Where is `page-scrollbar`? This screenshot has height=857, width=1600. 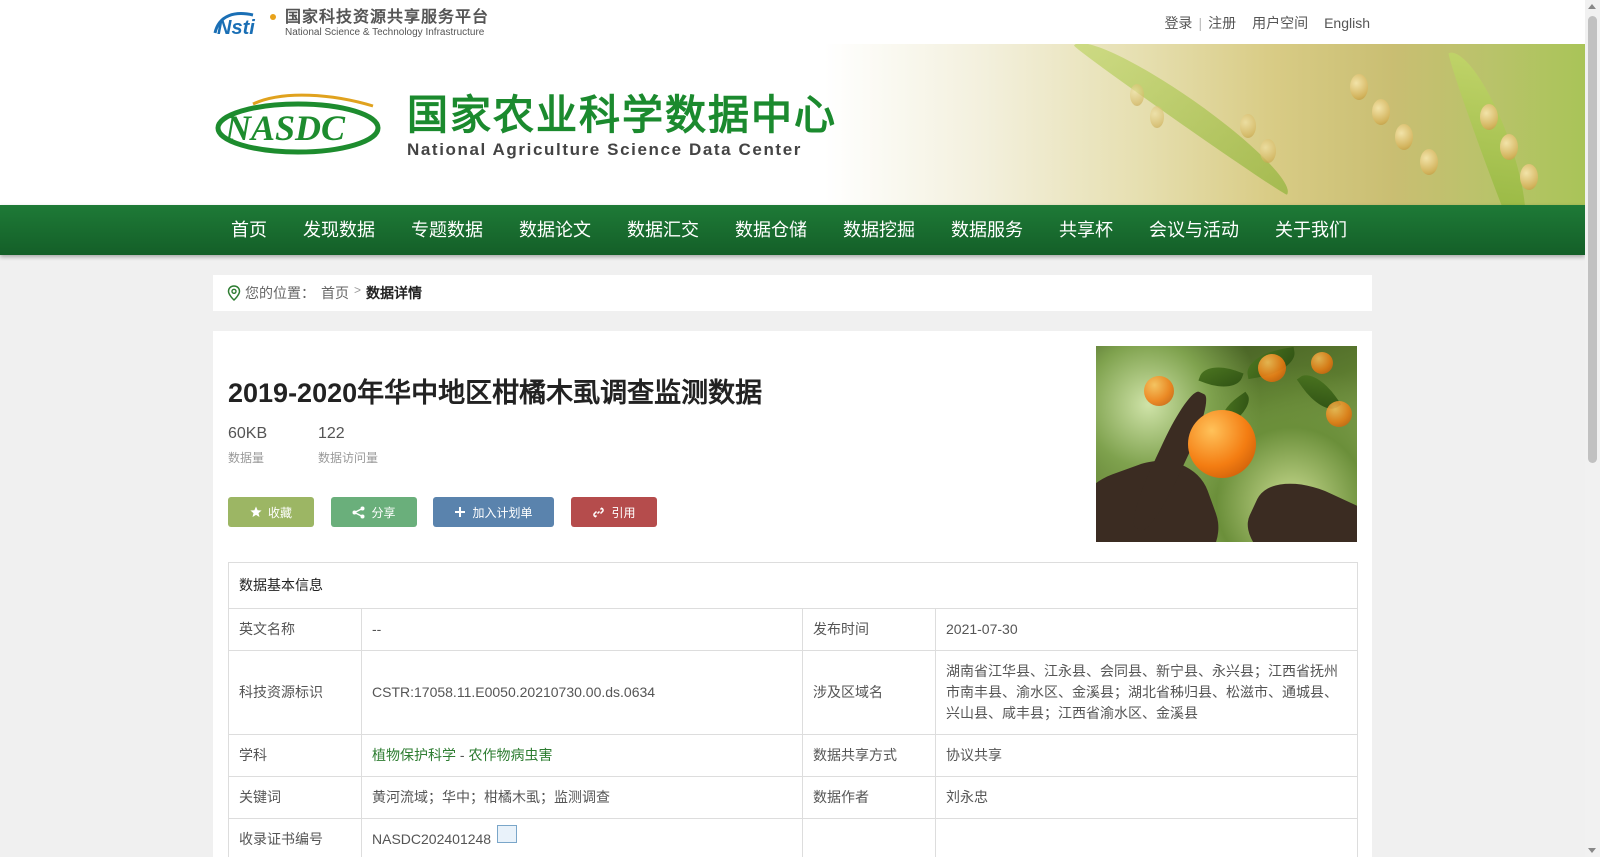
page-scrollbar is located at coordinates (1592, 428).